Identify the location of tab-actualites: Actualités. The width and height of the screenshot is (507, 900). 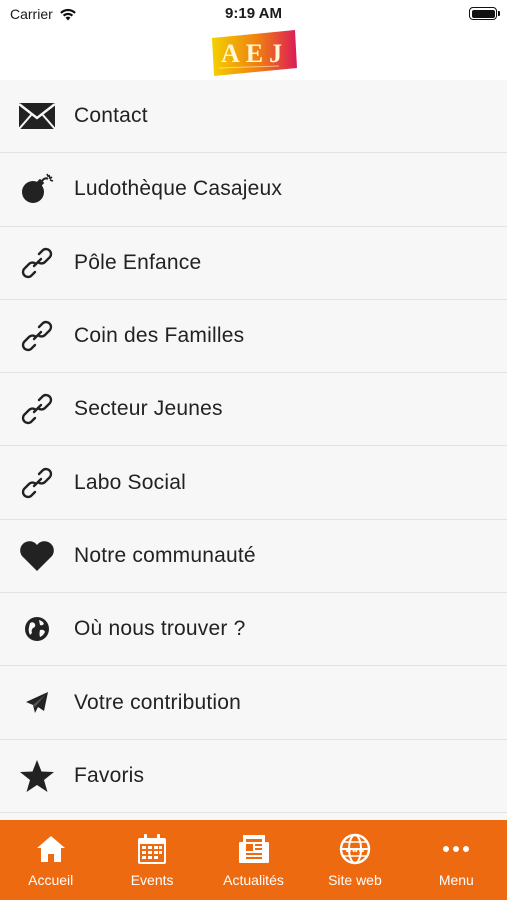
(253, 860).